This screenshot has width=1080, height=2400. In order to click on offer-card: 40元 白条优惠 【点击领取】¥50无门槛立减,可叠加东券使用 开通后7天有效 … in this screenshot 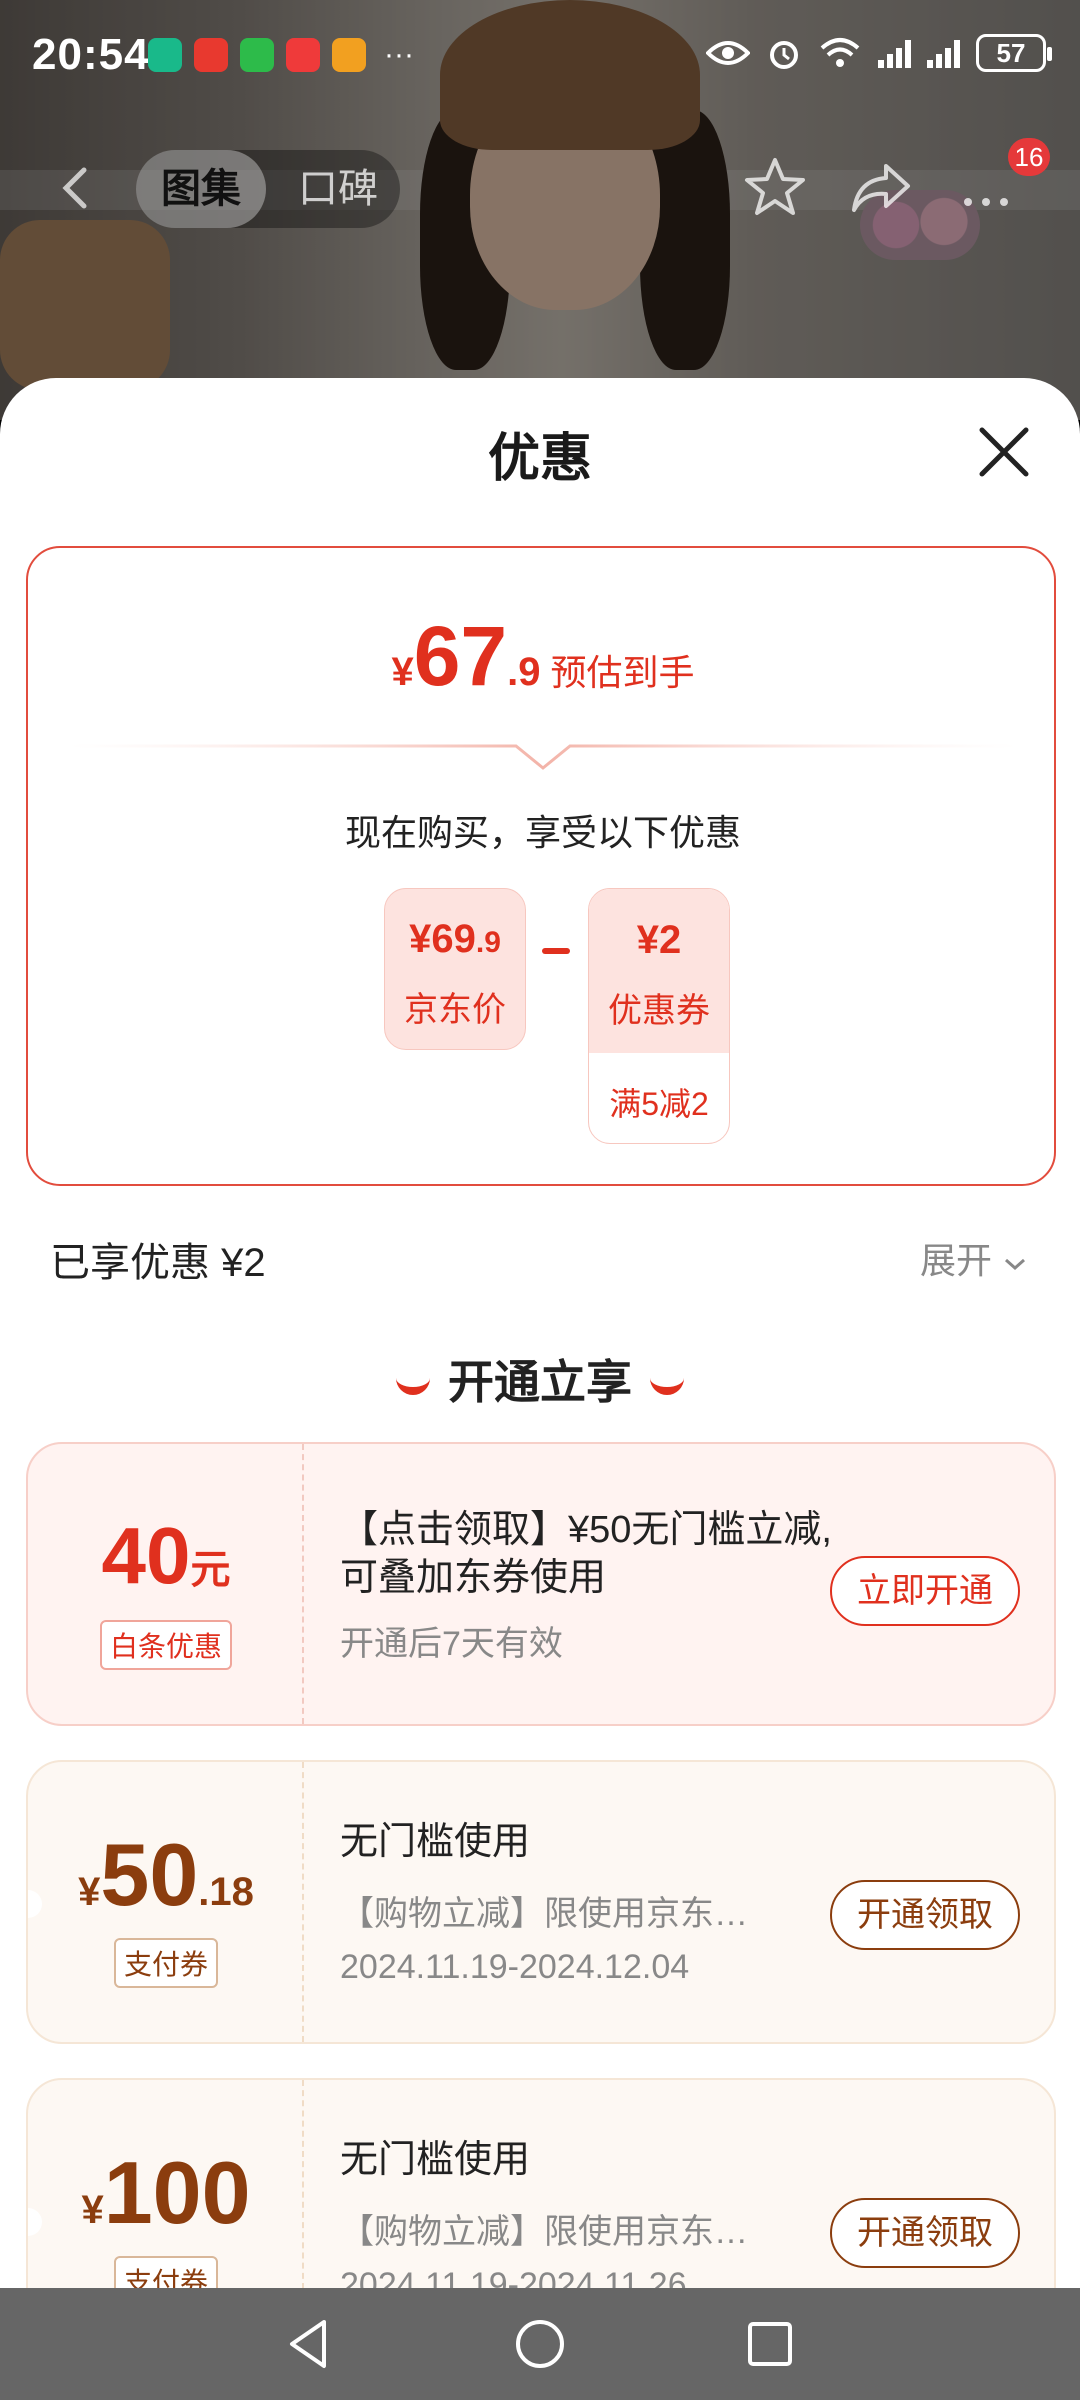, I will do `click(541, 1584)`.